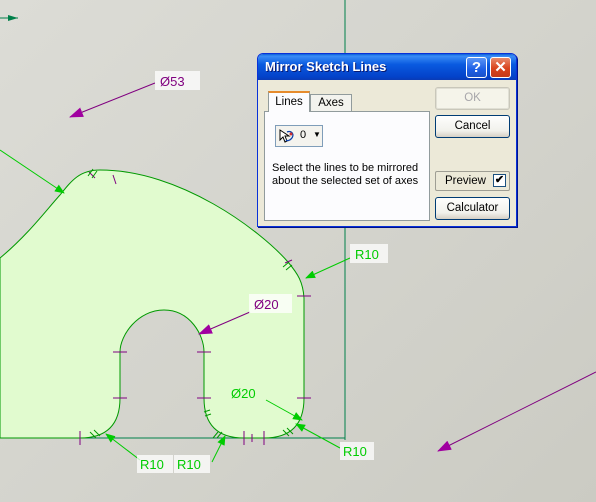  What do you see at coordinates (326, 66) in the screenshot?
I see `dialog-title: Mirror Sketch Lines` at bounding box center [326, 66].